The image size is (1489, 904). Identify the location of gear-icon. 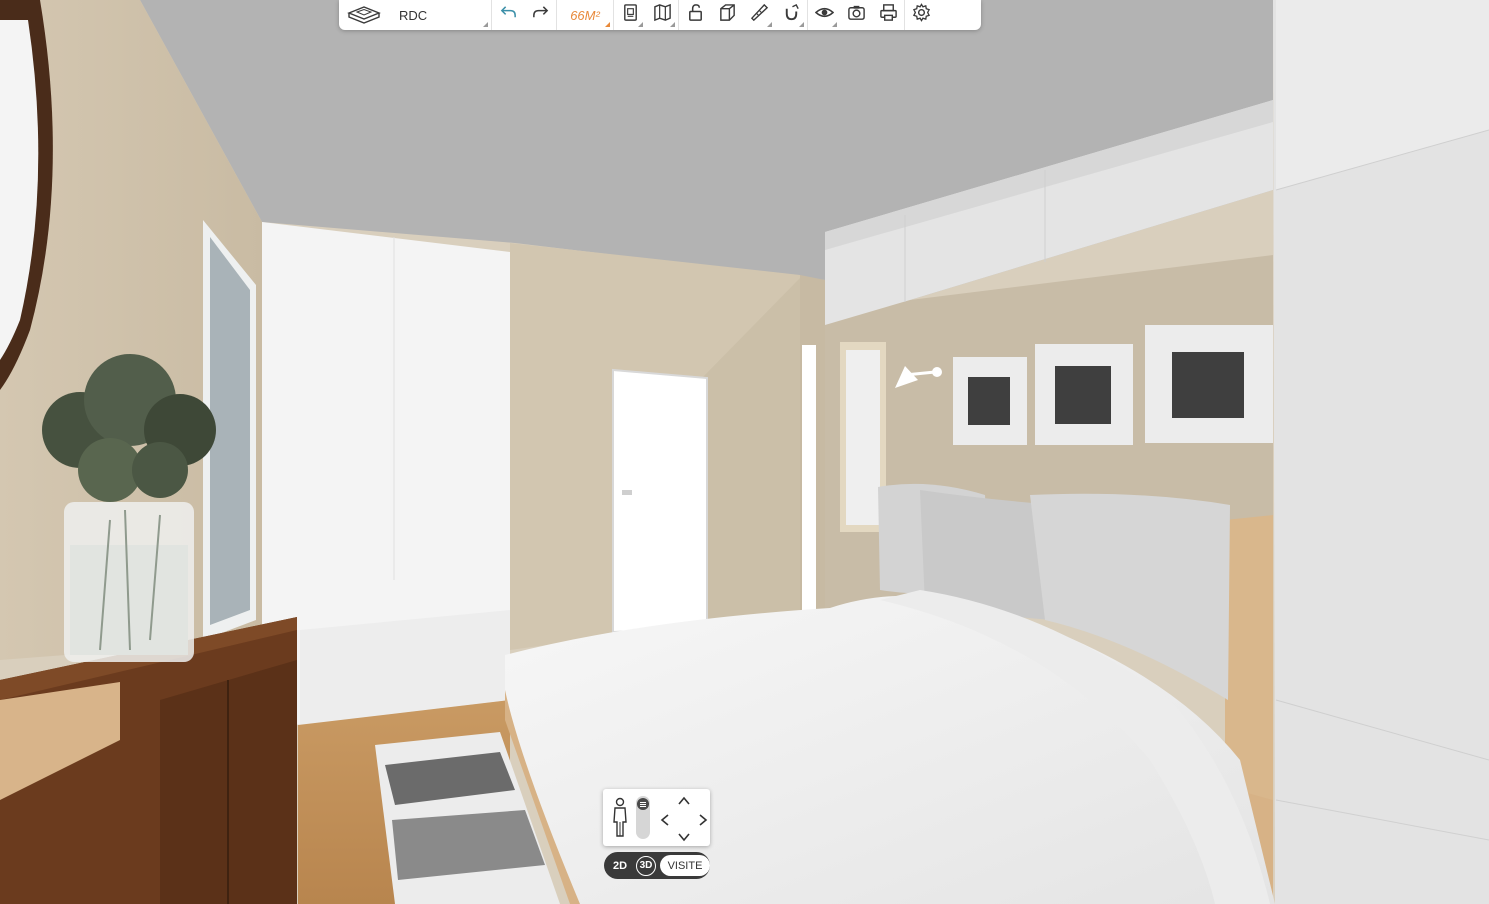
(921, 15).